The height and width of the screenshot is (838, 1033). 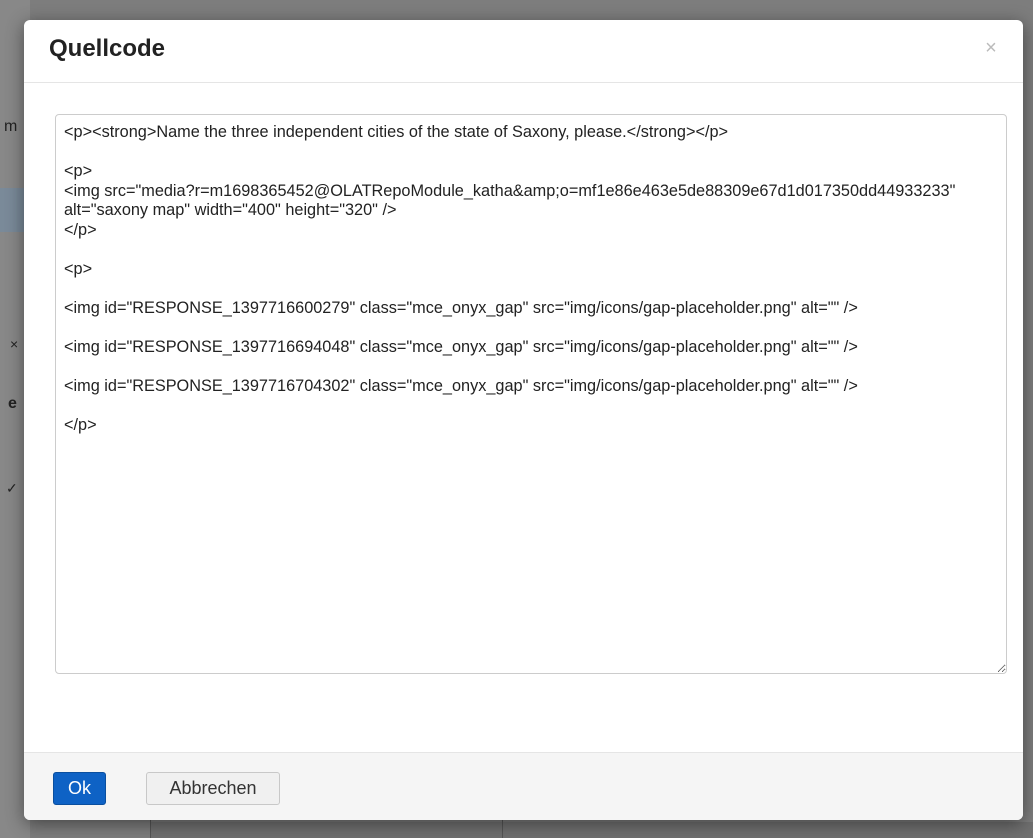 What do you see at coordinates (11, 126) in the screenshot?
I see `background-text-fragment: m` at bounding box center [11, 126].